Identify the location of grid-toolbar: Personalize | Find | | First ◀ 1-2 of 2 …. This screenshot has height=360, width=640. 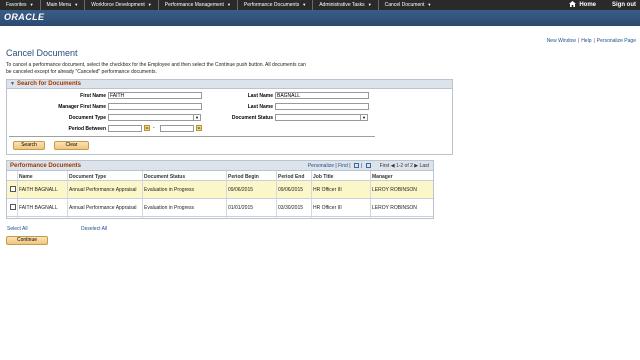
(368, 166).